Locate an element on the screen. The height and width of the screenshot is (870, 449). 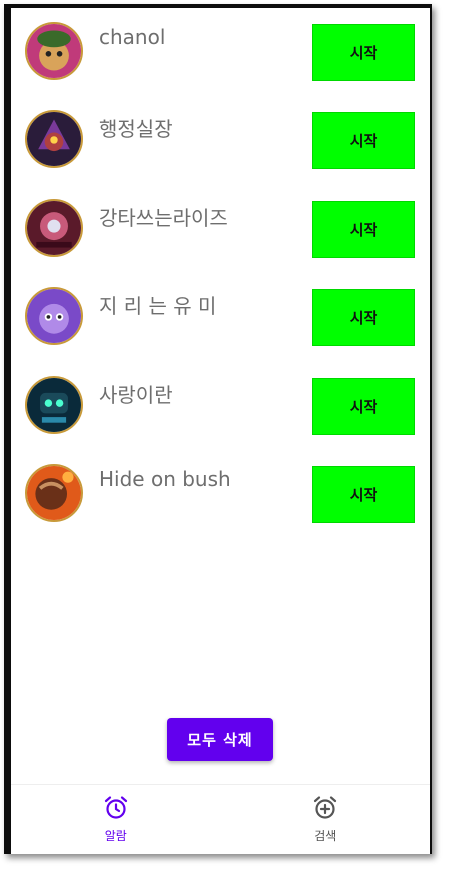
summoner-name: 사랑이란 is located at coordinates (136, 395).